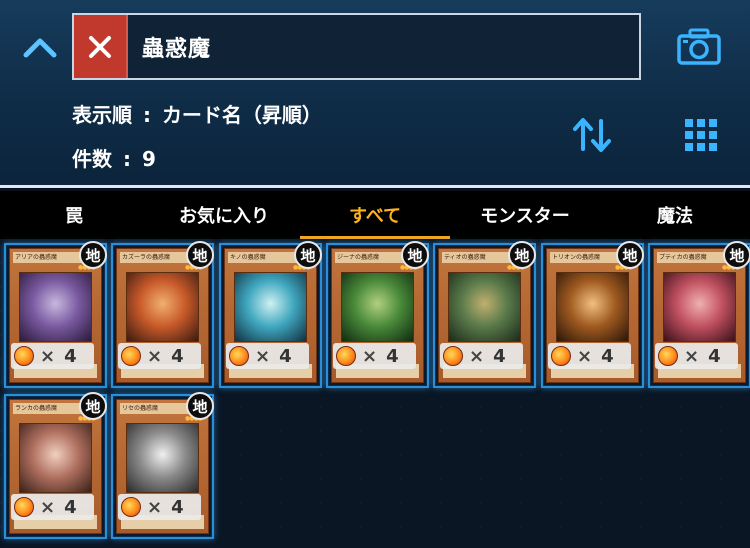 The image size is (750, 548). I want to click on tab-all: すべて, so click(375, 215).